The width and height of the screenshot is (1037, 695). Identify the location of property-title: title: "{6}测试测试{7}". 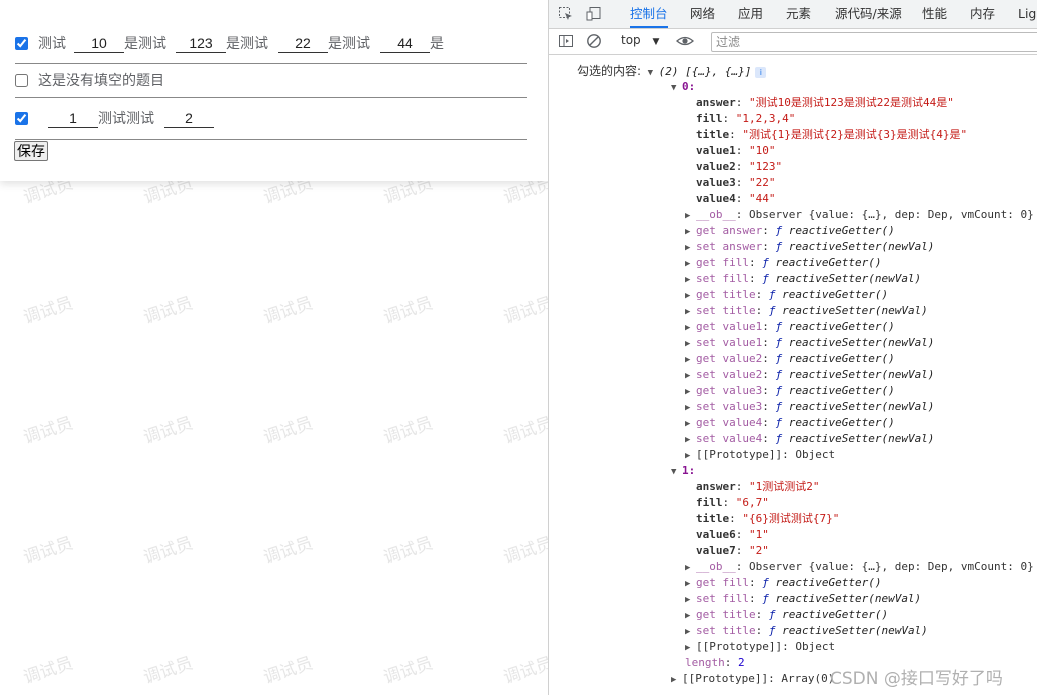
(767, 519).